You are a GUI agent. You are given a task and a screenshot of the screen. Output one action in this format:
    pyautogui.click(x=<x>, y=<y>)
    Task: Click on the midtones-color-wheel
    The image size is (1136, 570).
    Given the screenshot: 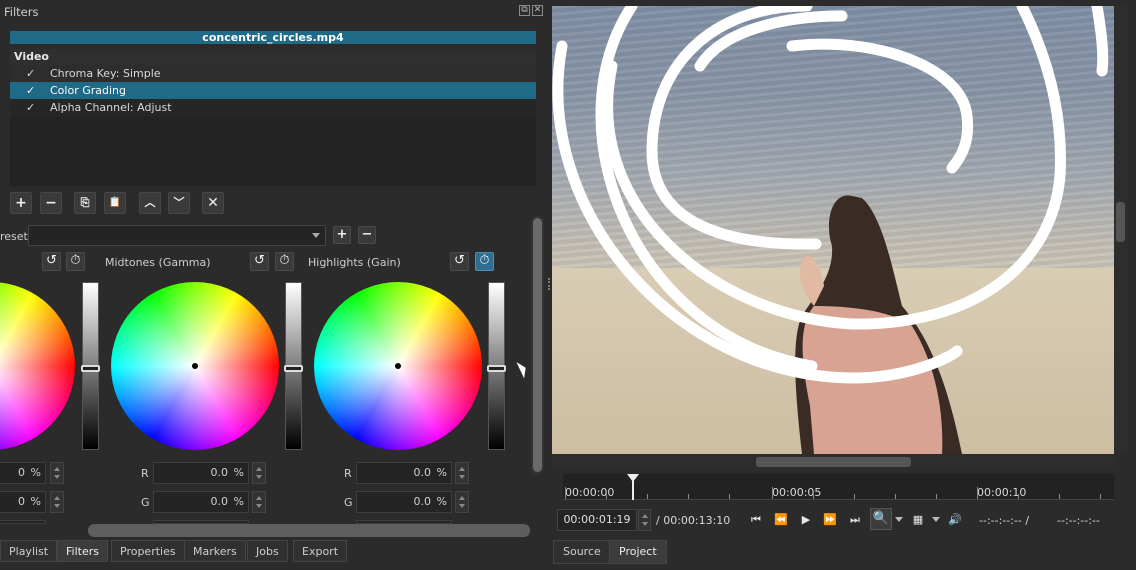 What is the action you would take?
    pyautogui.click(x=195, y=366)
    